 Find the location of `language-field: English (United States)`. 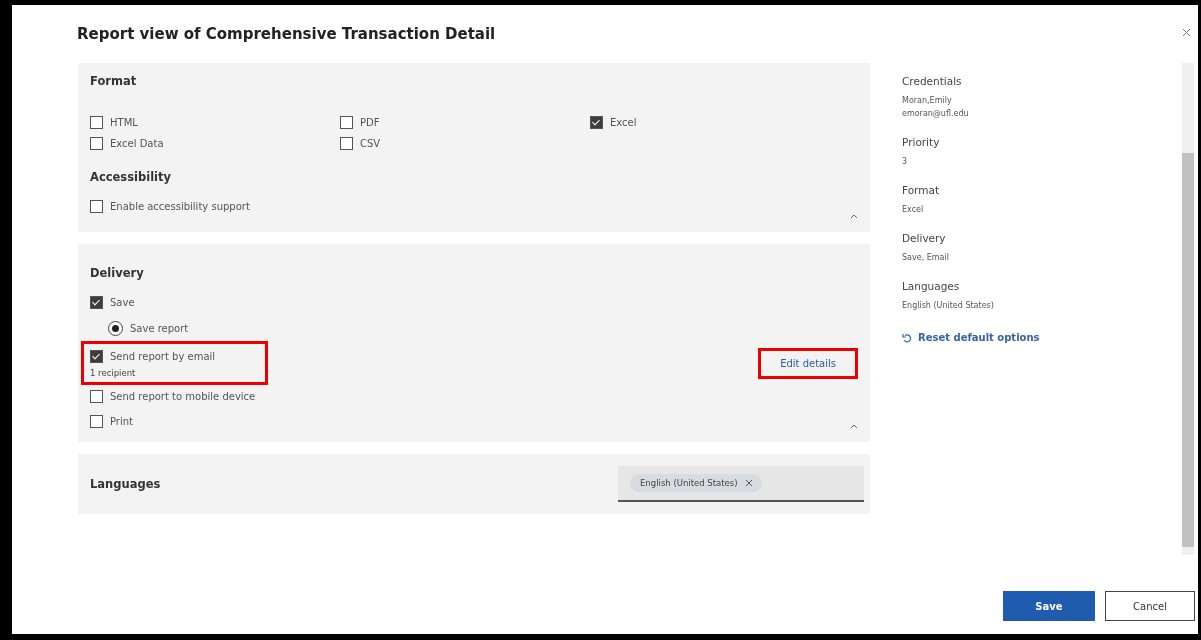

language-field: English (United States) is located at coordinates (741, 484).